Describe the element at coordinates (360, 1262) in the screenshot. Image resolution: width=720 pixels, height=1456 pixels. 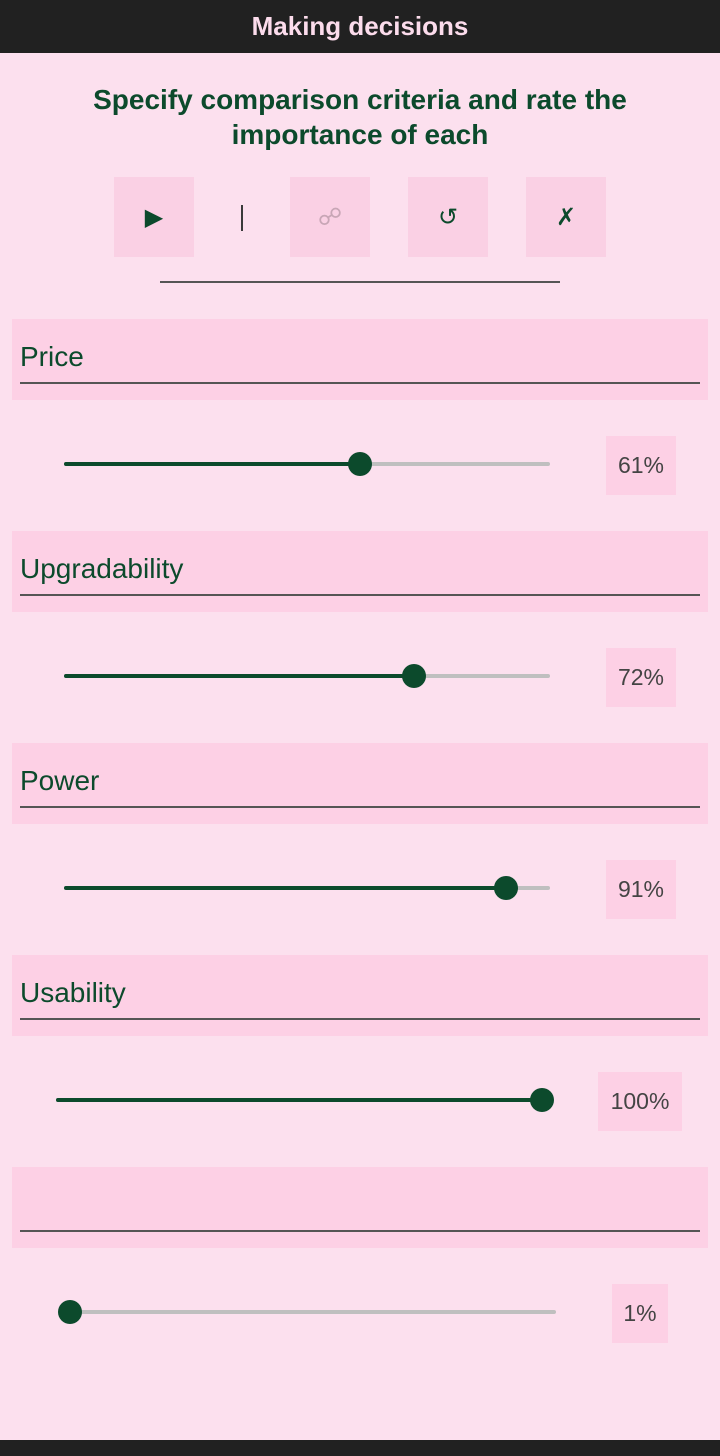
I see `criterion-new: 1%` at that location.